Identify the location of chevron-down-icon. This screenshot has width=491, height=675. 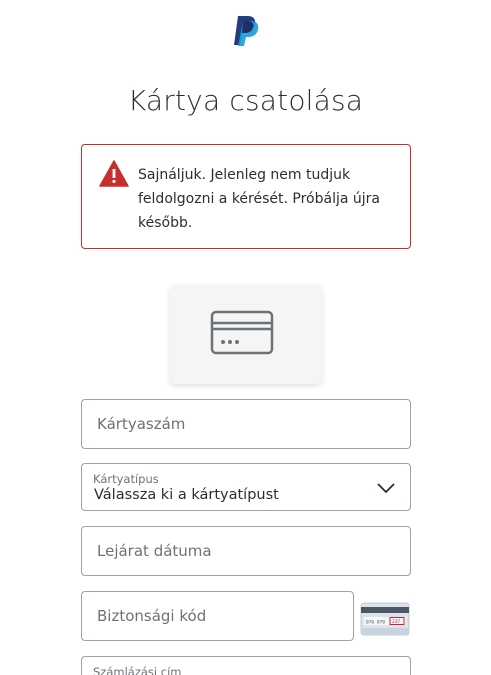
(386, 487).